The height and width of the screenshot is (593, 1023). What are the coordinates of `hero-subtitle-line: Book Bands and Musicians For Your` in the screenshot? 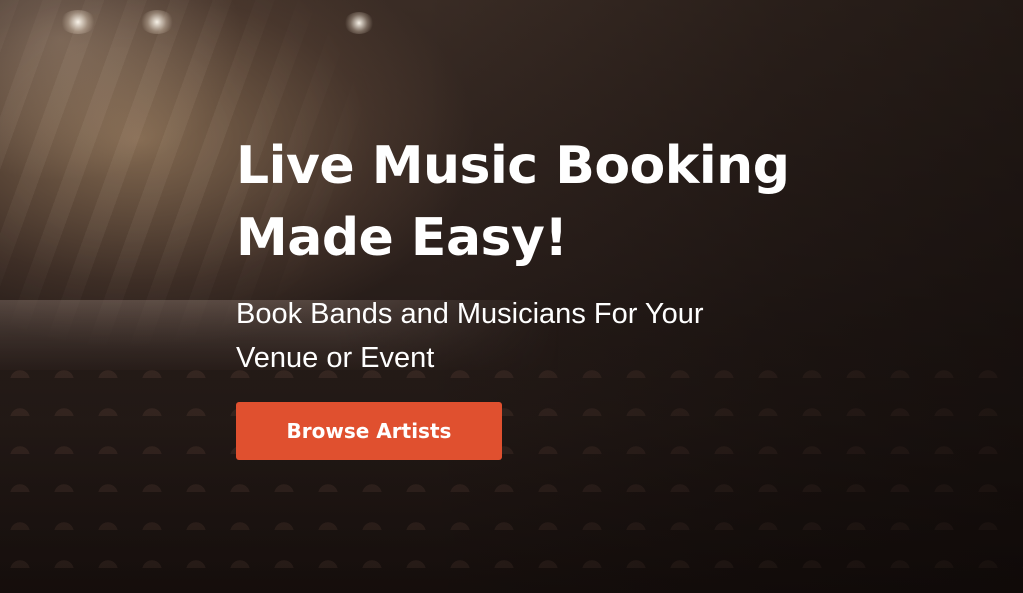 It's located at (470, 314).